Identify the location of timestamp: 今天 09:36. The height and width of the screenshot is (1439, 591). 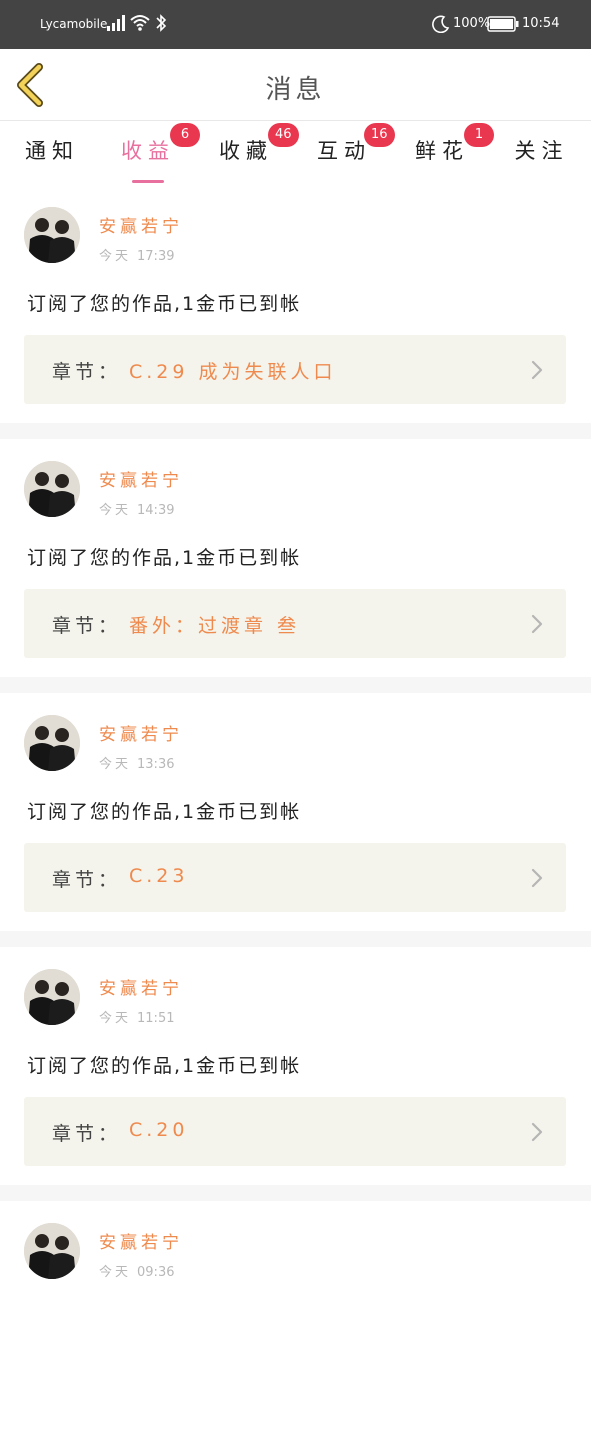
(136, 1270).